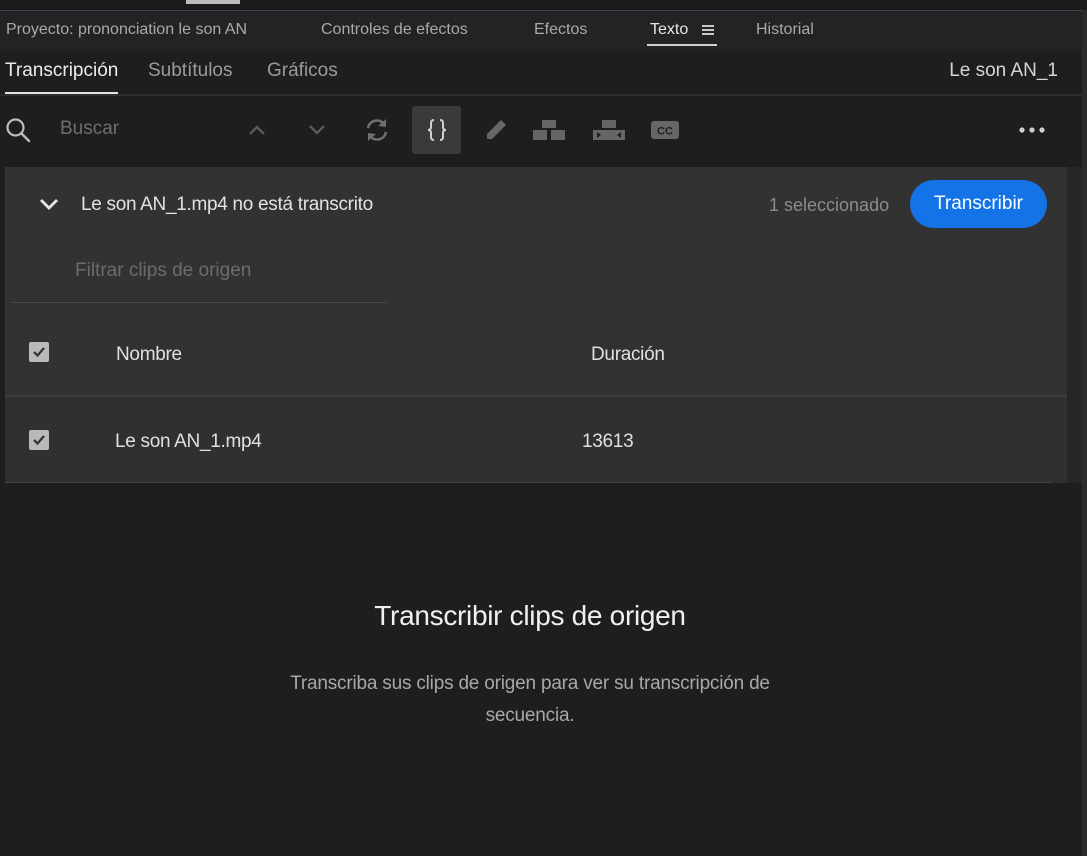 The width and height of the screenshot is (1087, 856). I want to click on tab-effect-controls-label: Controles de efectos, so click(394, 29).